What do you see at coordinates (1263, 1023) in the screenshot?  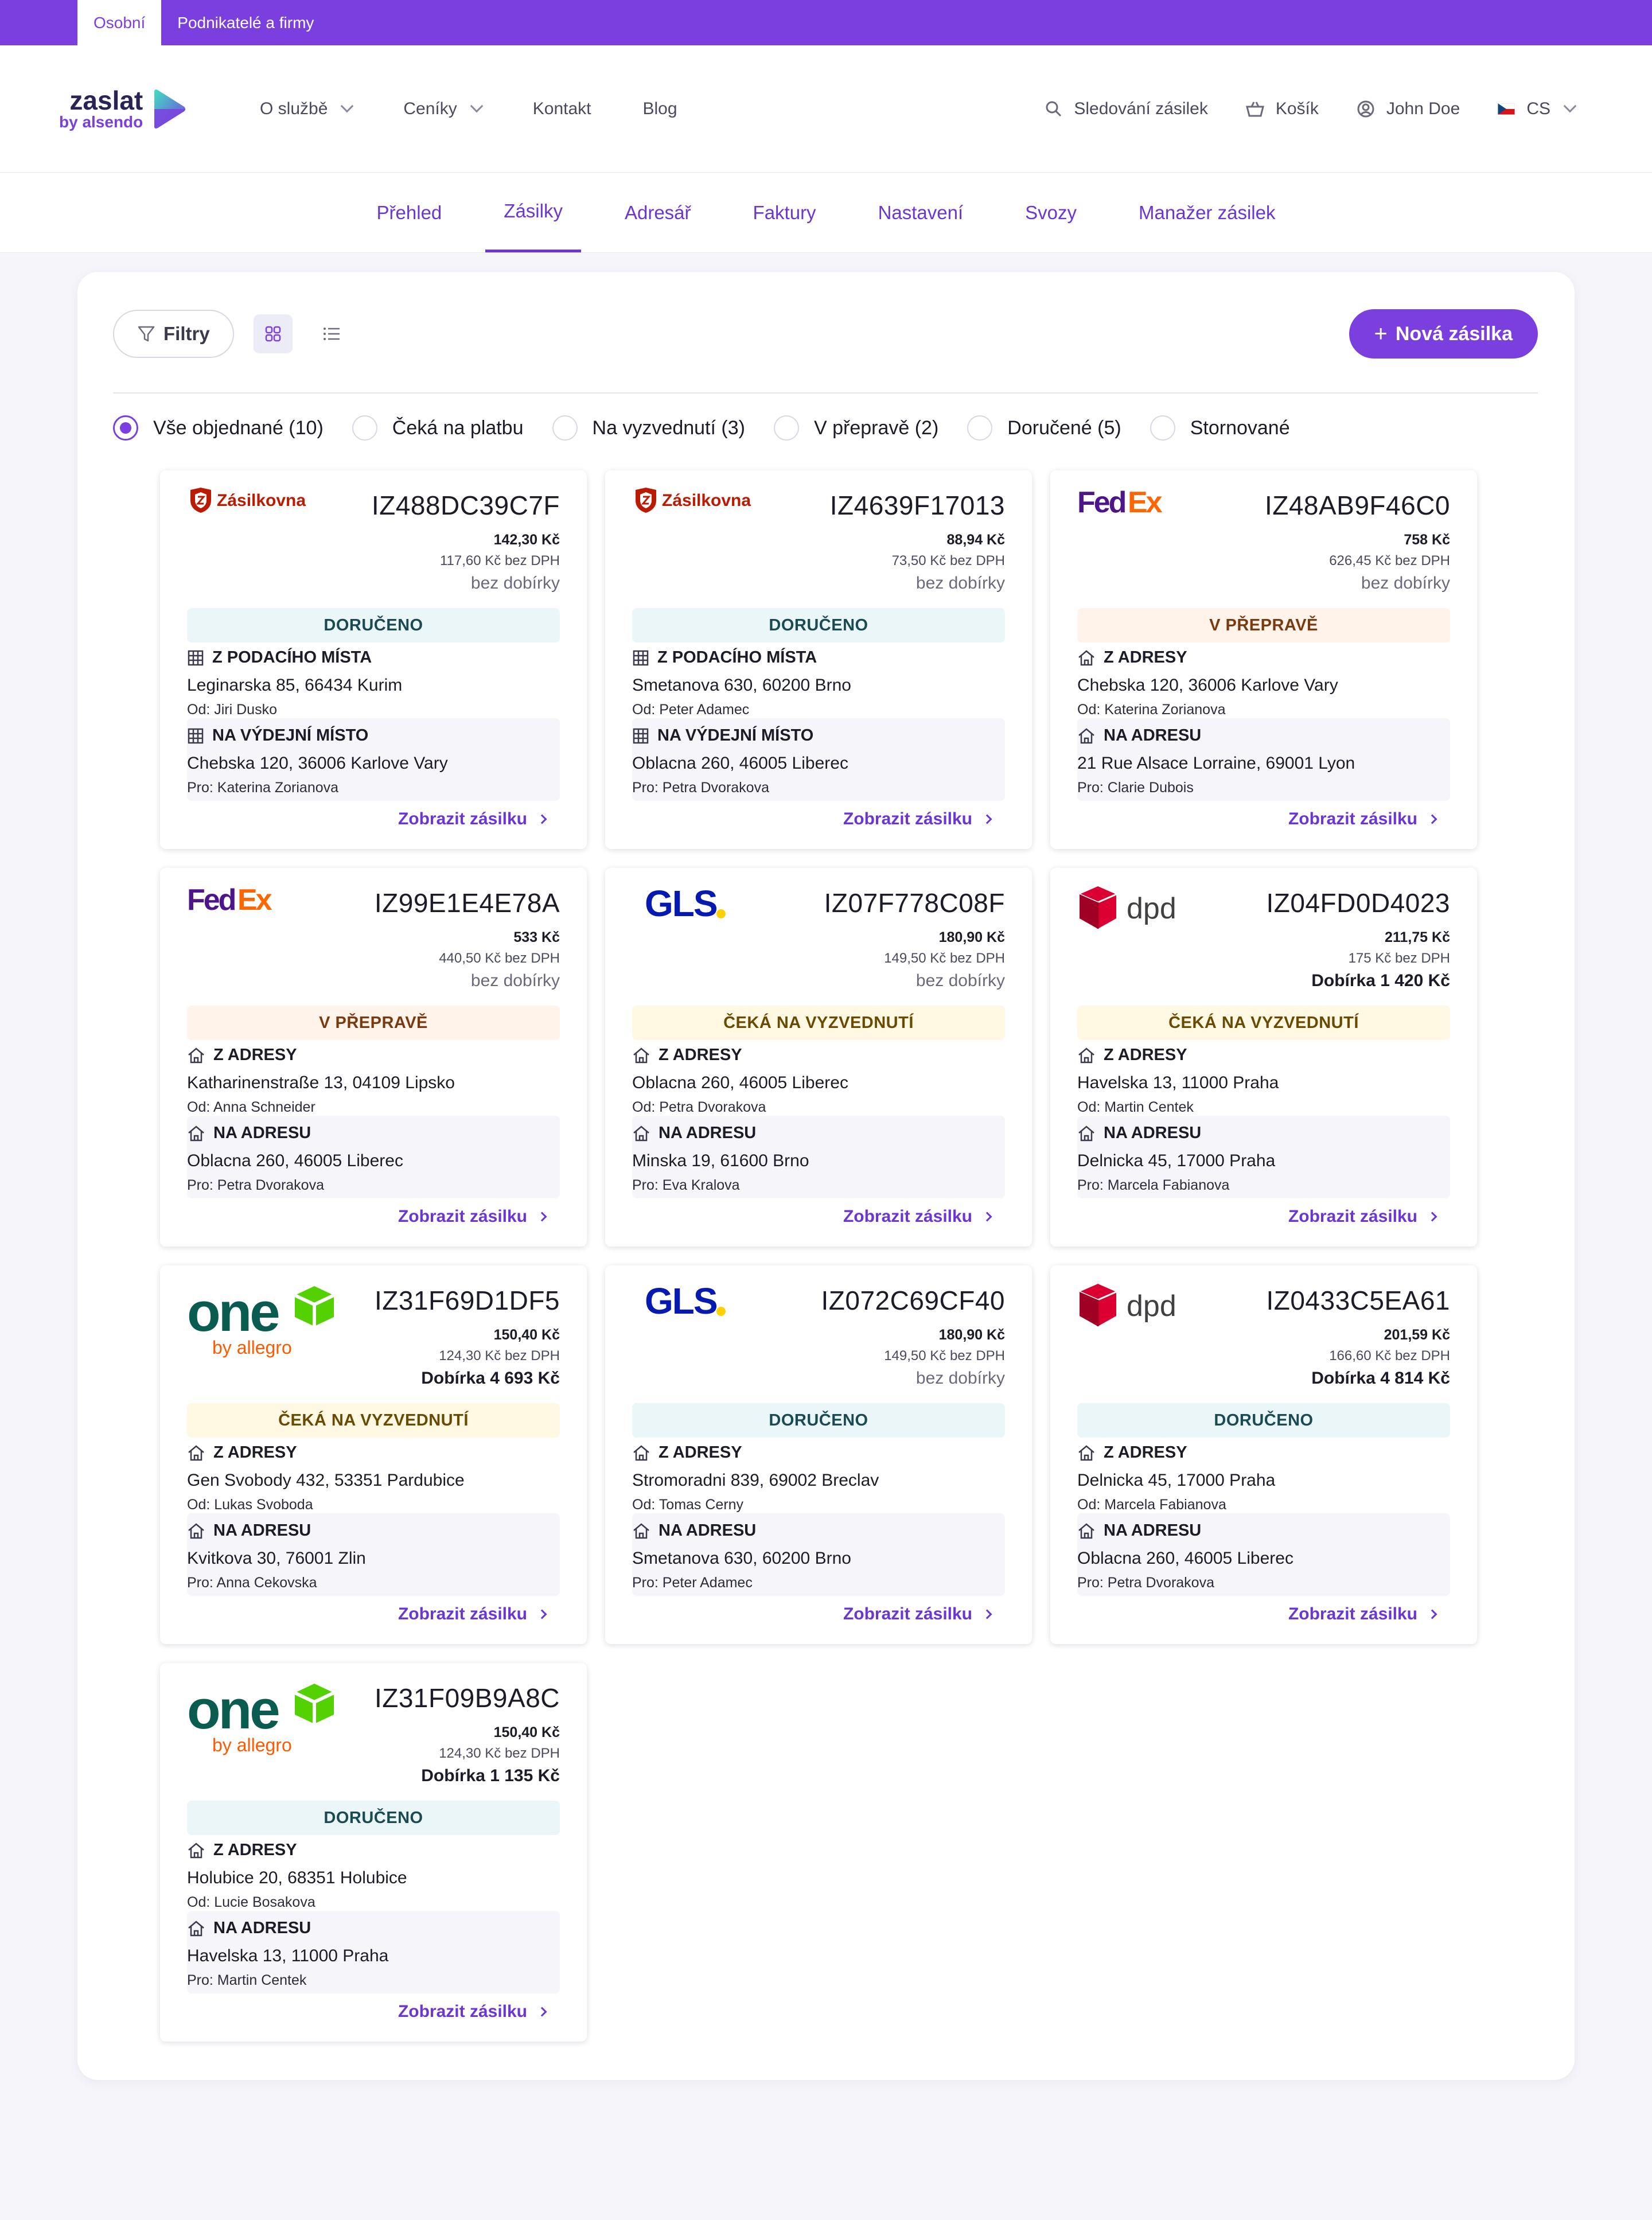 I see `status-badge: ČEKÁ NA VYZVEDNUTÍ` at bounding box center [1263, 1023].